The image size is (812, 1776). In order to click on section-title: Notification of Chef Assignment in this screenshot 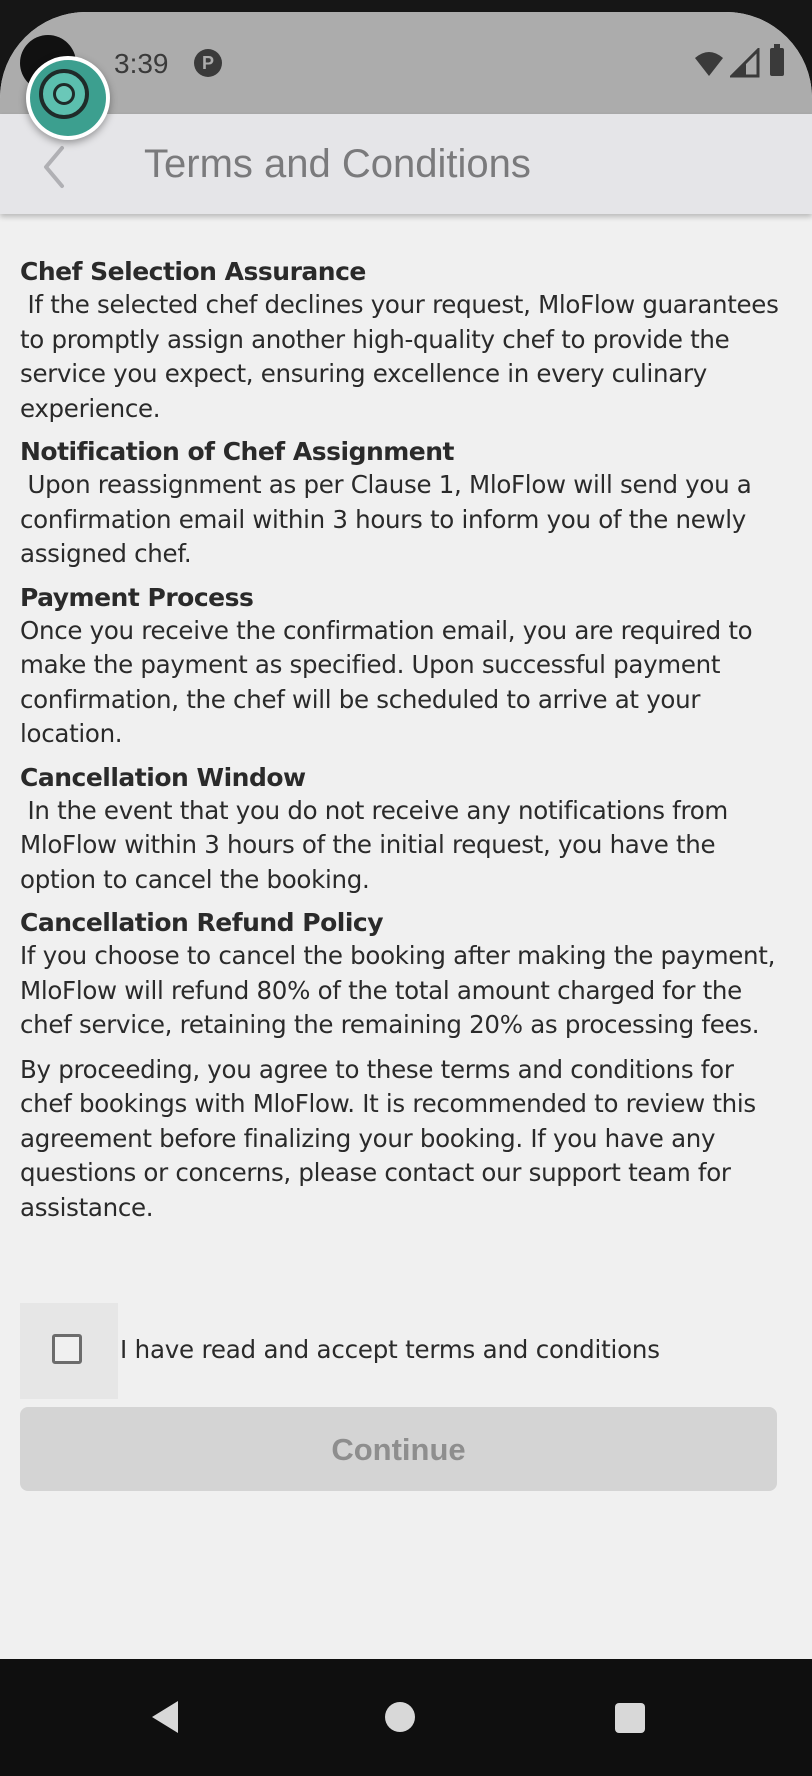, I will do `click(237, 451)`.